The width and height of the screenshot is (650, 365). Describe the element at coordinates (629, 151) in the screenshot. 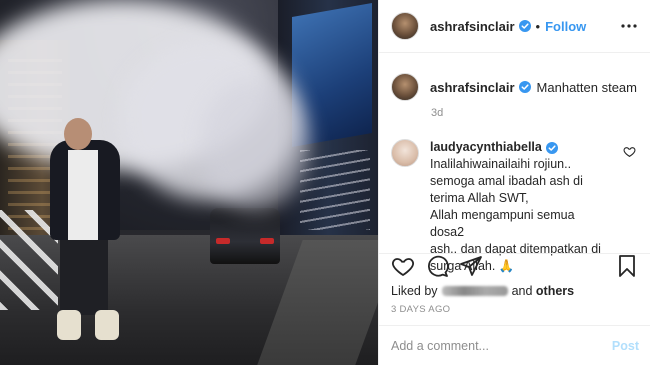

I see `comment-like-heart-icon` at that location.